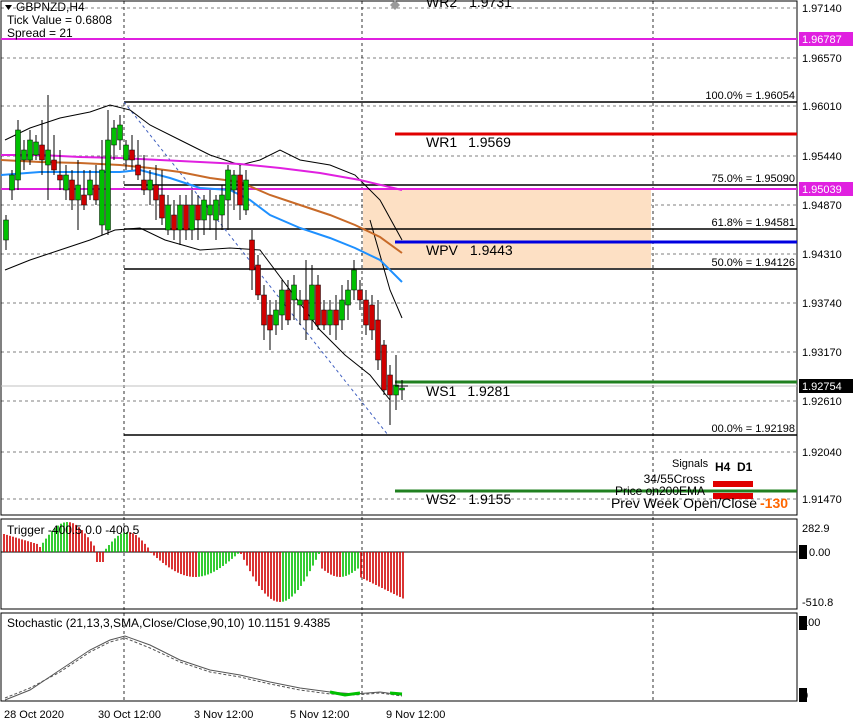 This screenshot has width=863, height=723. What do you see at coordinates (745, 467) in the screenshot?
I see `signals-d1: D1` at bounding box center [745, 467].